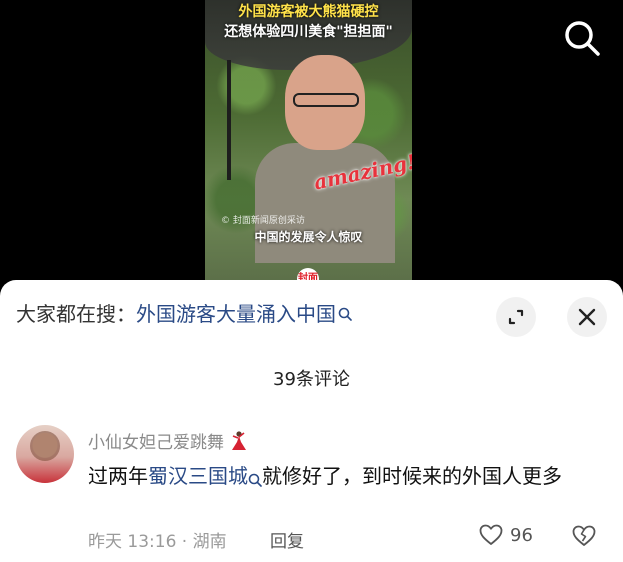  What do you see at coordinates (45, 446) in the screenshot?
I see `avatar-hair` at bounding box center [45, 446].